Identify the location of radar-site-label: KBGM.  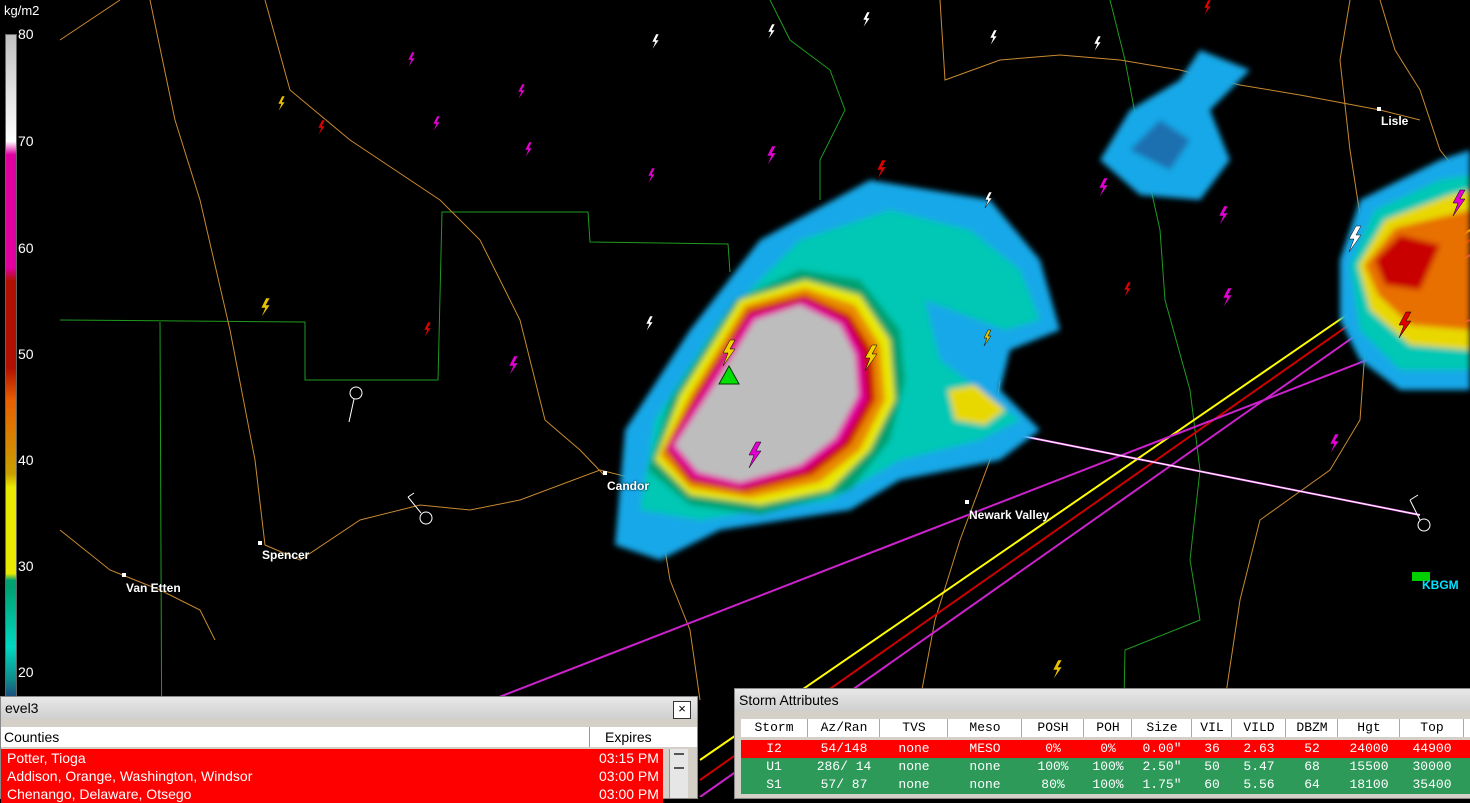
(1440, 585).